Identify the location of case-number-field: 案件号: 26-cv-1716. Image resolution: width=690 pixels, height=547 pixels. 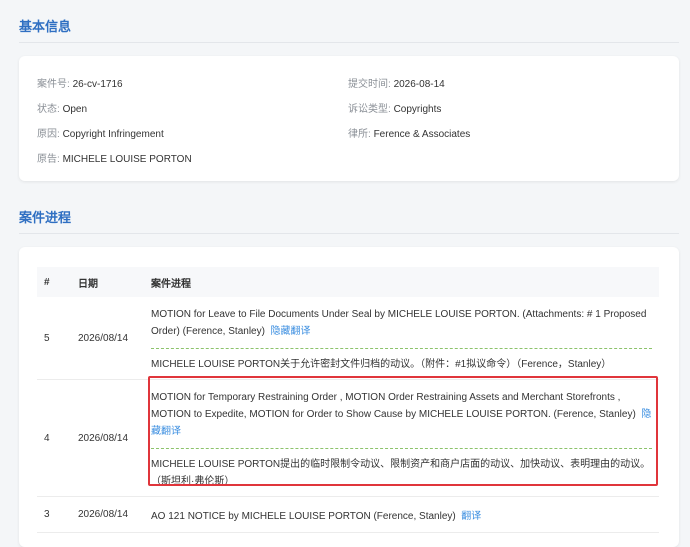
(80, 82).